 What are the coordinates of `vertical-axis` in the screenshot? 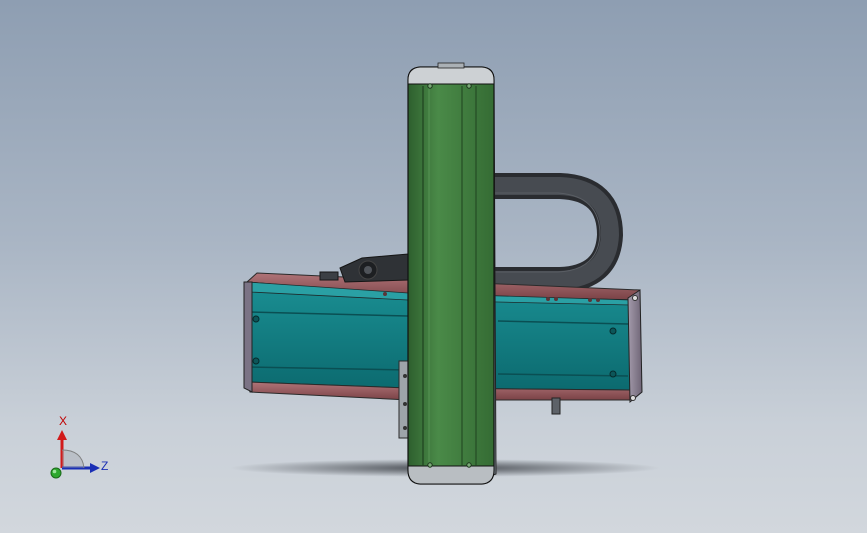 It's located at (447, 273).